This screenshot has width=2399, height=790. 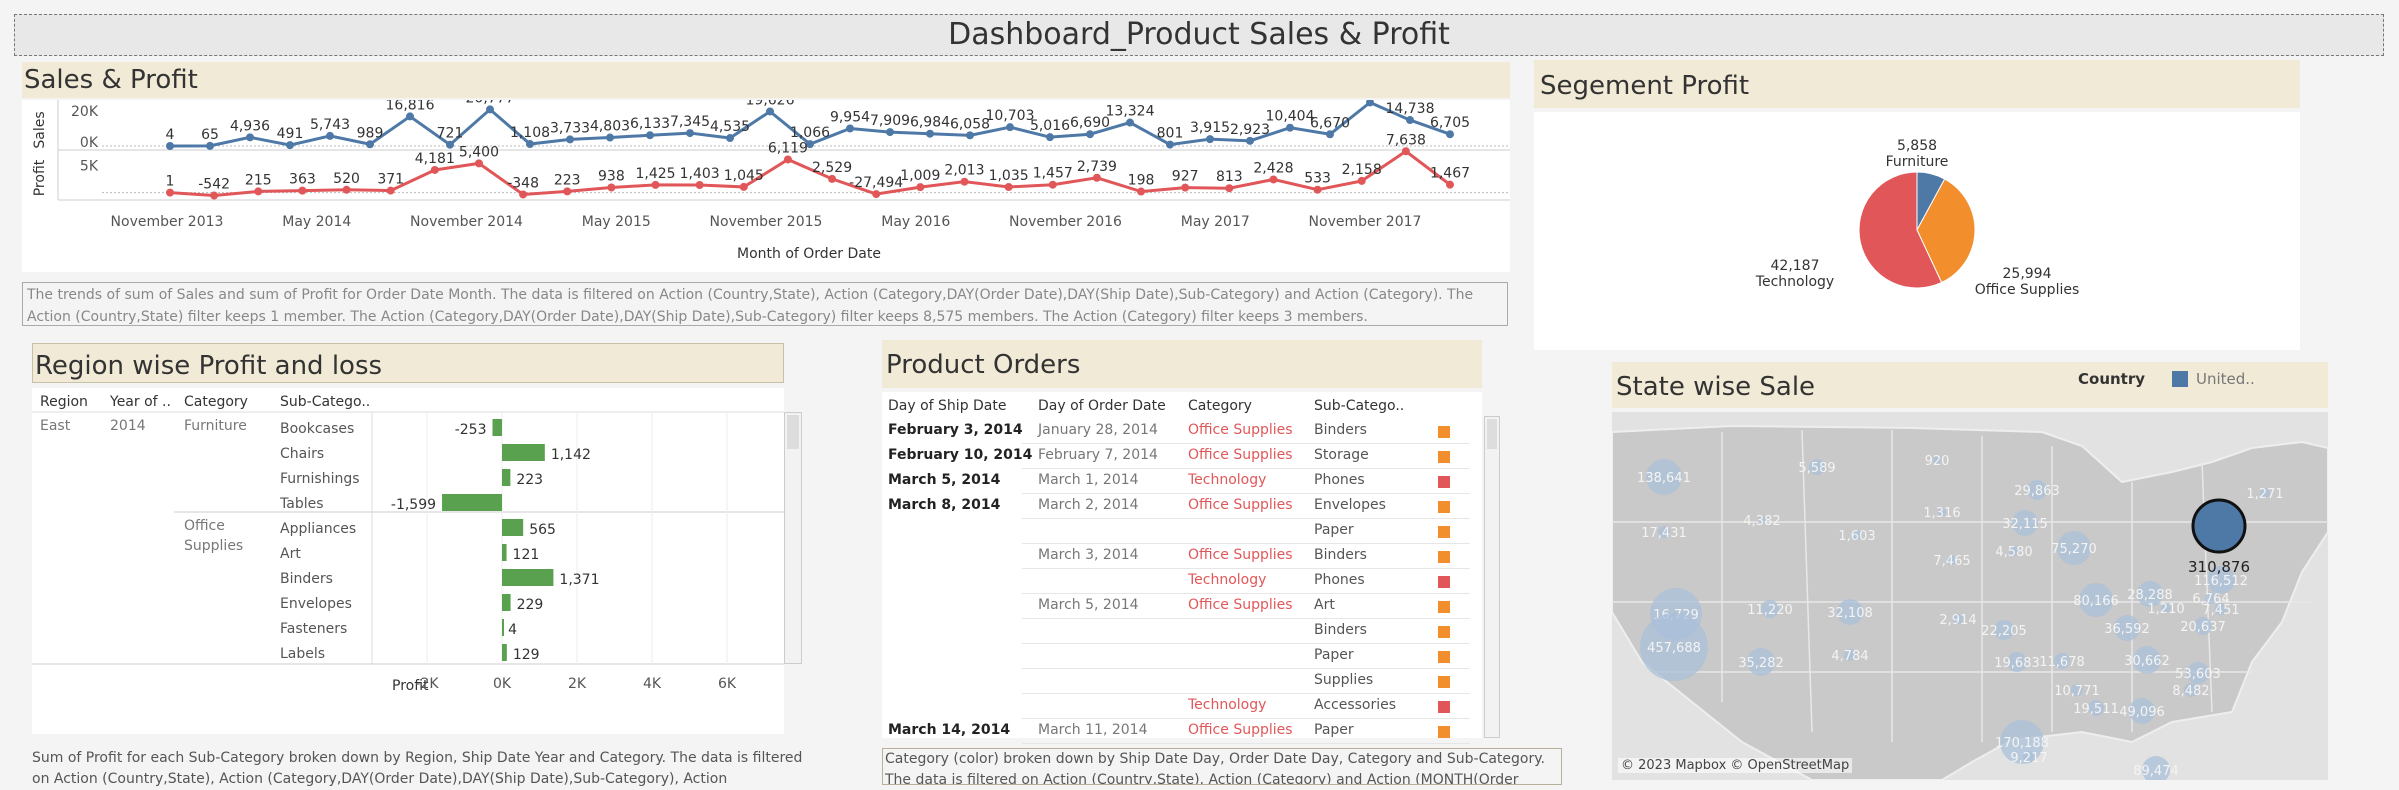 What do you see at coordinates (1098, 455) in the screenshot?
I see `orders-cell-order: February 7, 2014` at bounding box center [1098, 455].